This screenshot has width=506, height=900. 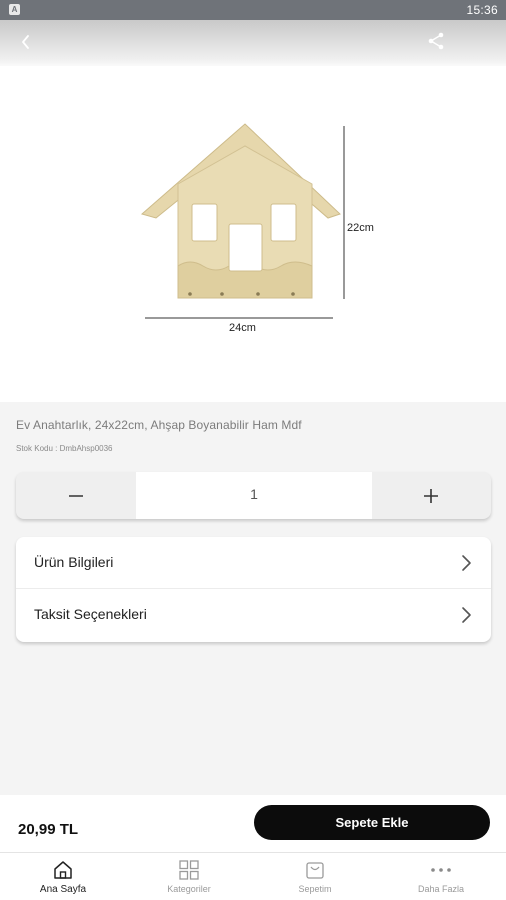 I want to click on nav-item-home: Ana Sayfa, so click(x=63, y=876).